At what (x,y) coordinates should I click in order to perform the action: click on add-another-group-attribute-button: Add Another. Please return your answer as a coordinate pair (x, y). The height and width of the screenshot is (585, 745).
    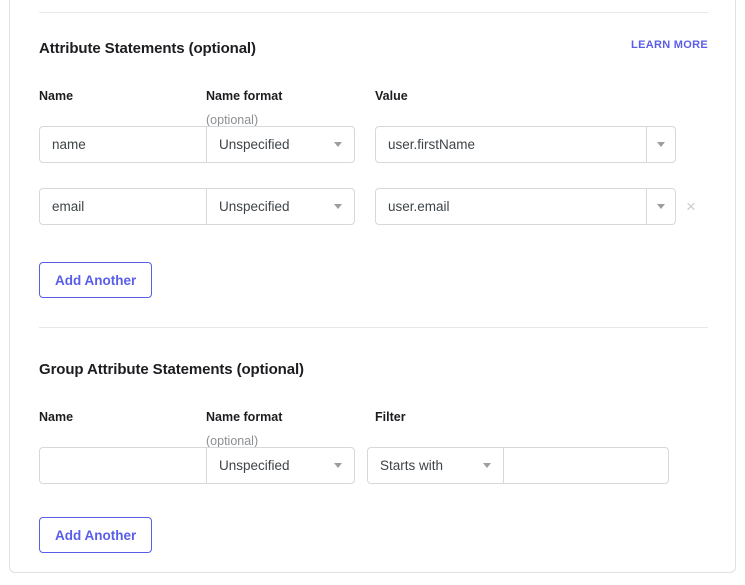
    Looking at the image, I should click on (96, 535).